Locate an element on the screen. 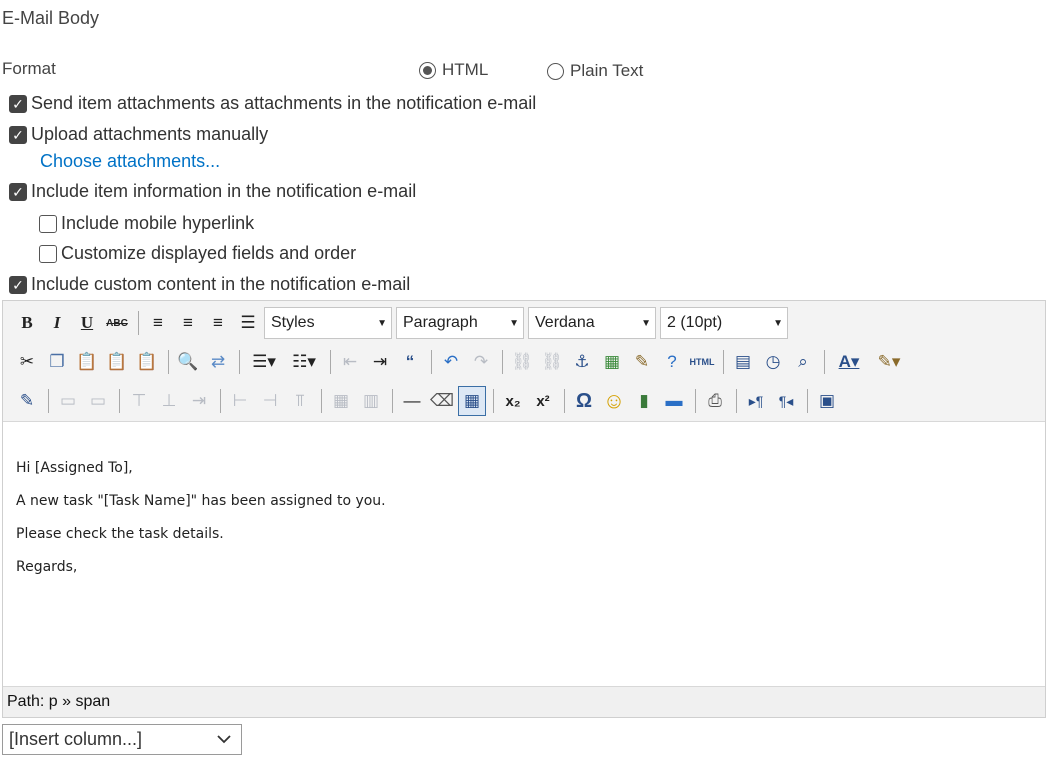  eraser-icon: ⌫ is located at coordinates (442, 401).